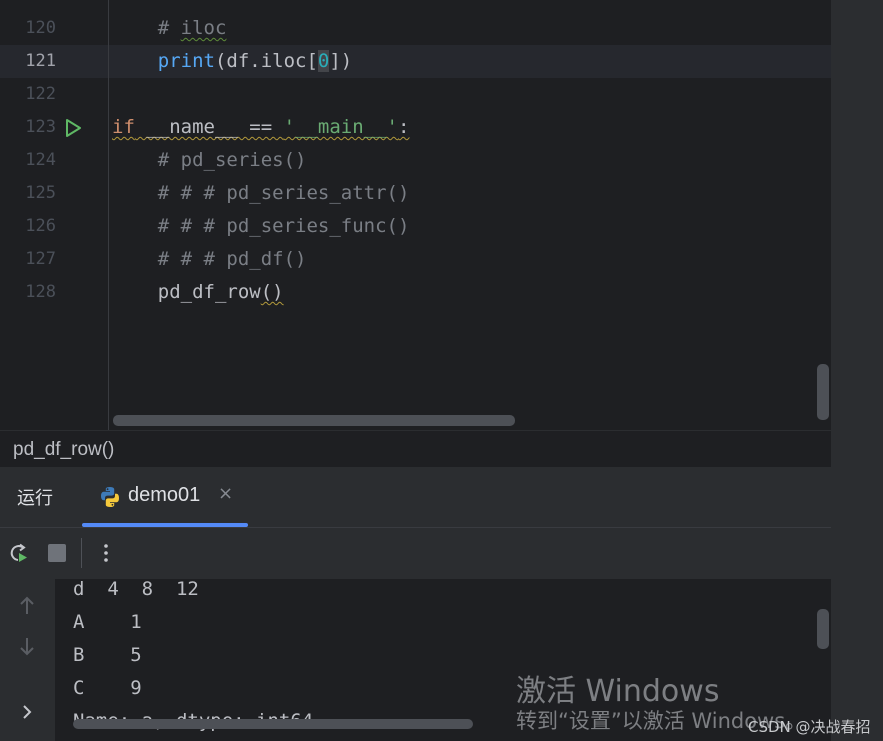 The image size is (883, 741). What do you see at coordinates (40, 61) in the screenshot?
I see `line-number: 121` at bounding box center [40, 61].